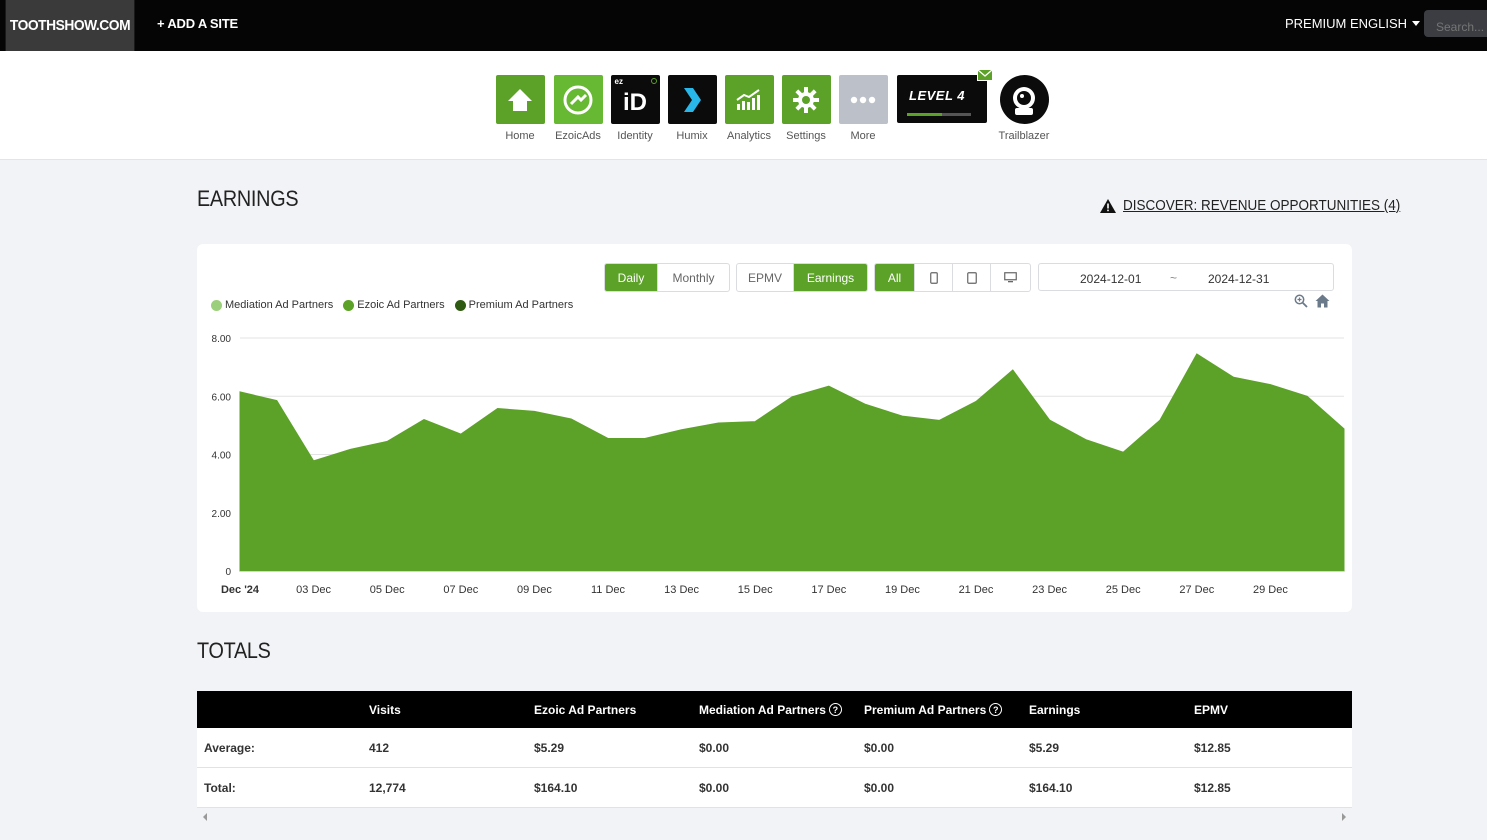  I want to click on header-premium: Premium Ad Partners ?, so click(933, 709).